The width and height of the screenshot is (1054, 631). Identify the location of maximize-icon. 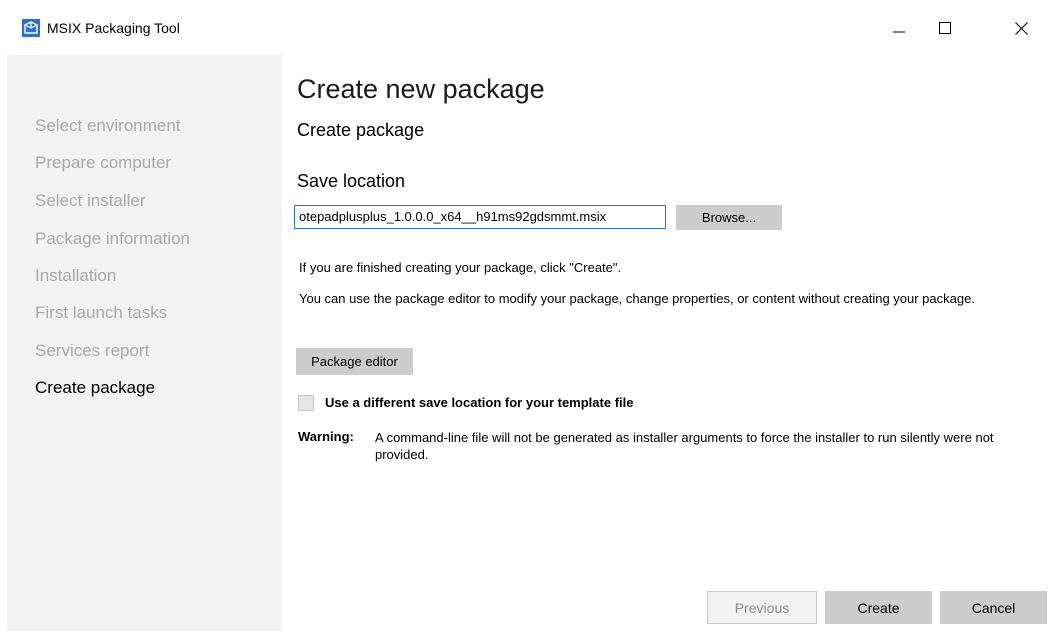
(945, 28).